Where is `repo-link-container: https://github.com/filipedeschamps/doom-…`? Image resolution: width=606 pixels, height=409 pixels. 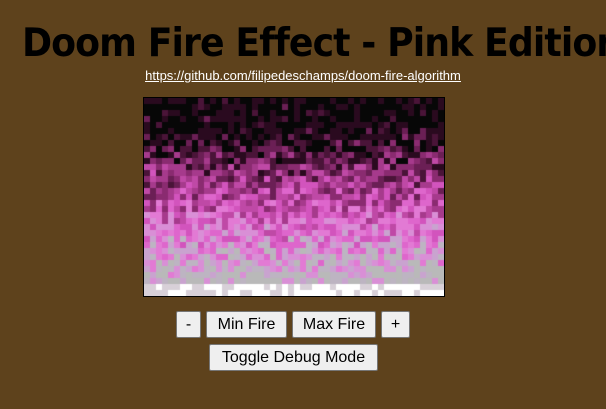
repo-link-container: https://github.com/filipedeschamps/doom-… is located at coordinates (303, 75).